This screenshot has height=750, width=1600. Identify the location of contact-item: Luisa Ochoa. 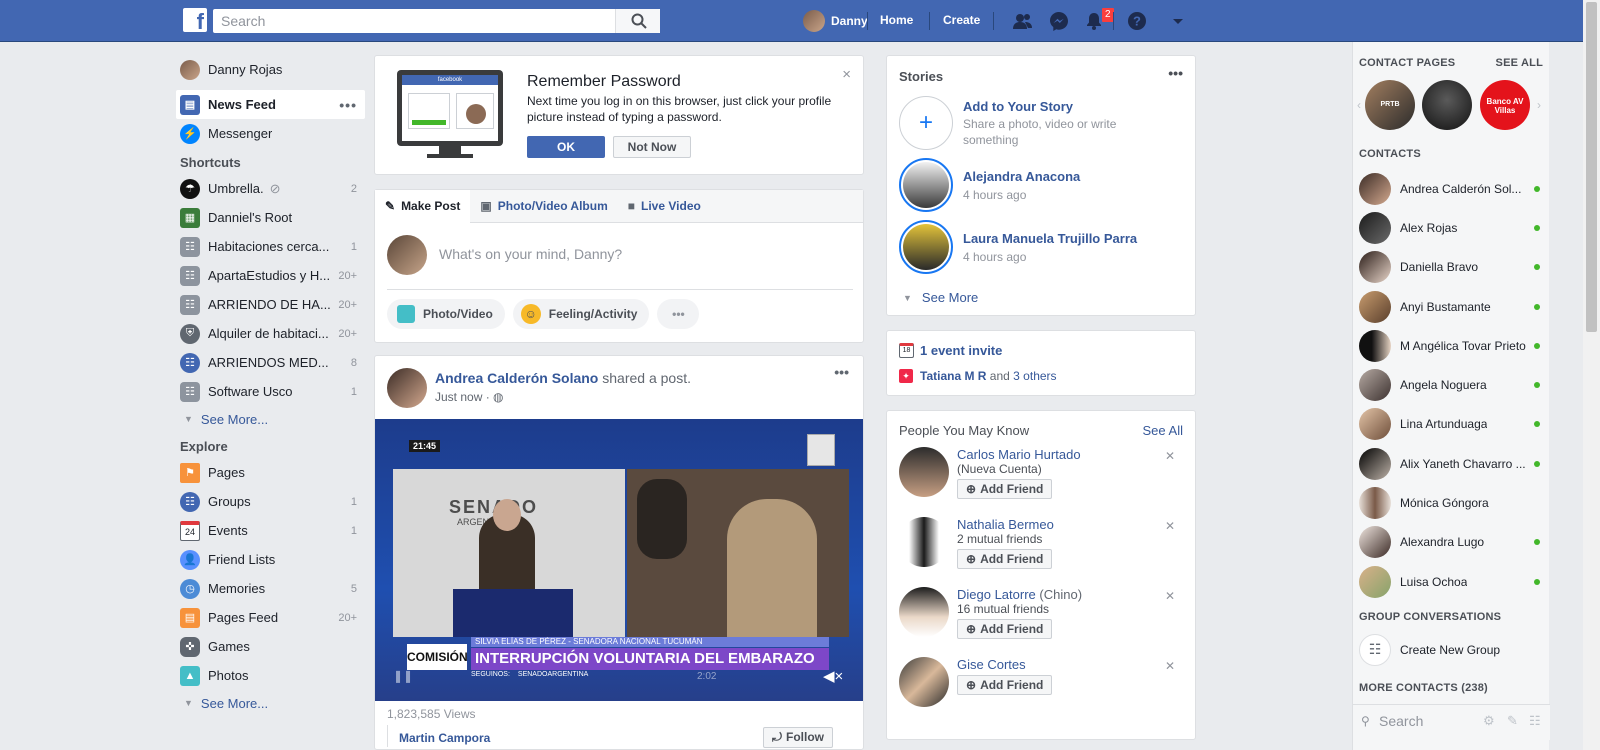
(1451, 581).